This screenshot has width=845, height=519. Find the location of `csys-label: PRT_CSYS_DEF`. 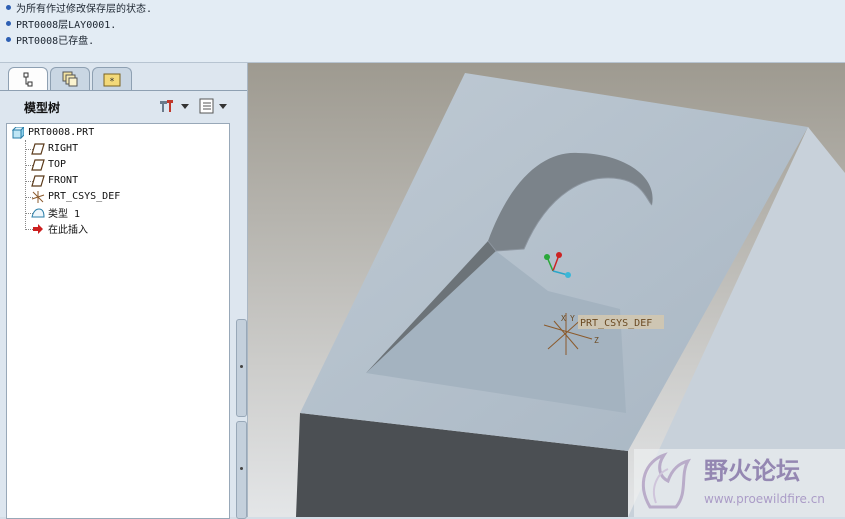

csys-label: PRT_CSYS_DEF is located at coordinates (616, 323).